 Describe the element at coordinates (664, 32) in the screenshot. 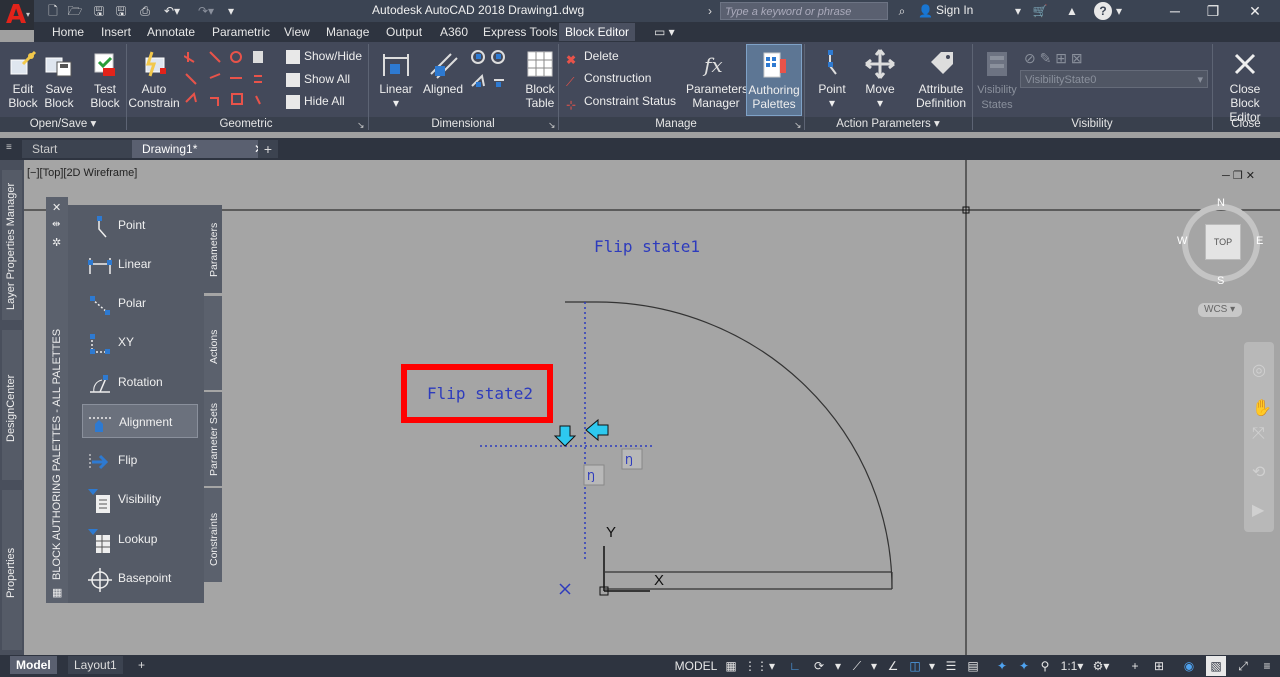

I see `ribbon-options-icon: ▭ ▾` at that location.